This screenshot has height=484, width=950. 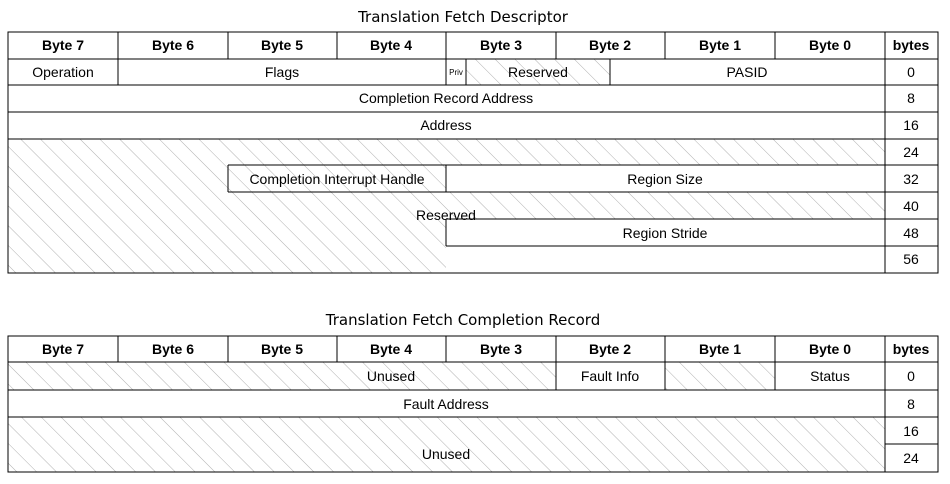 What do you see at coordinates (911, 259) in the screenshot?
I see `desc-offset-56: 56` at bounding box center [911, 259].